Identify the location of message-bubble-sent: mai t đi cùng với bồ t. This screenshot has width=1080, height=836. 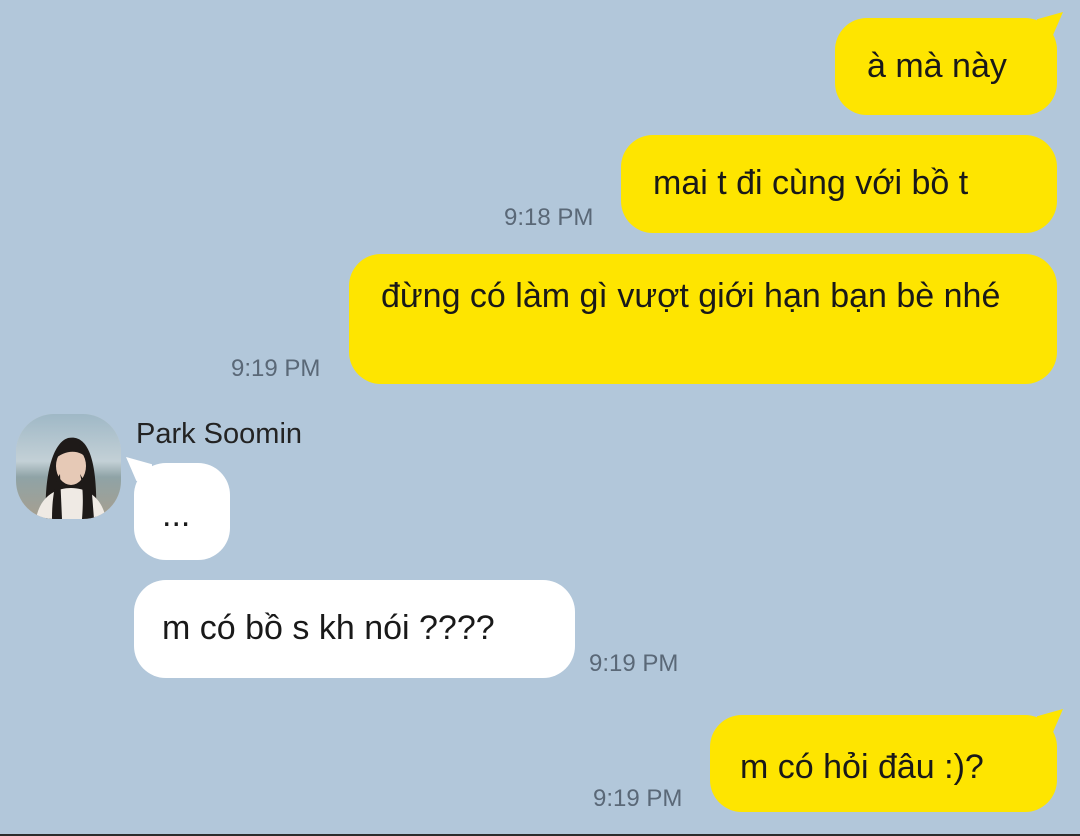
(839, 184).